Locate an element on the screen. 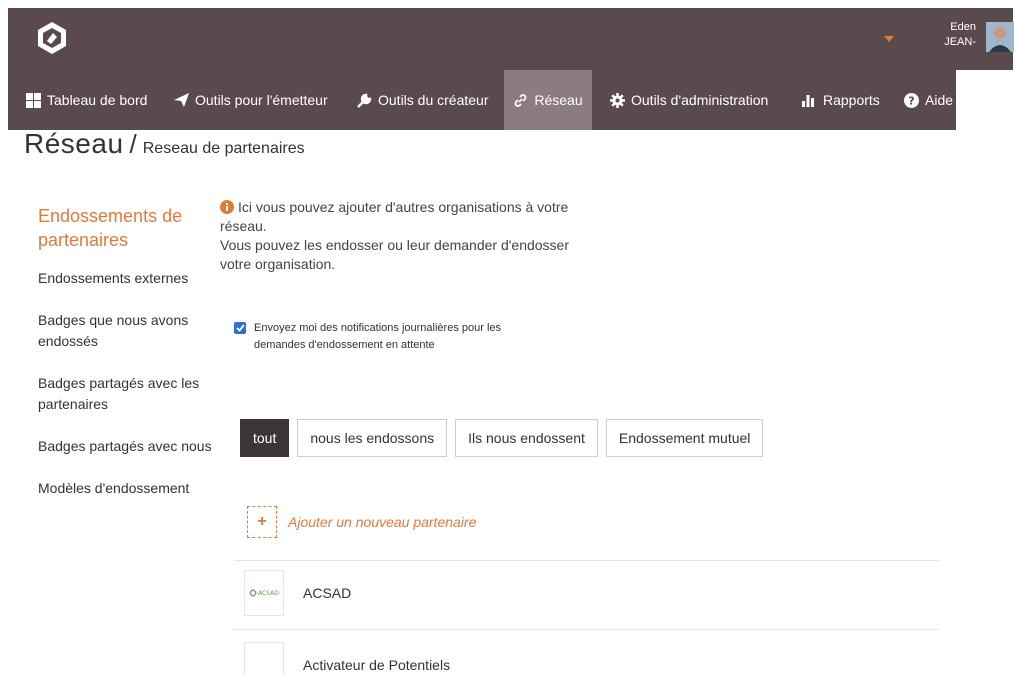  partner-row-activateur: Activateur de Potentiels is located at coordinates (589, 656).